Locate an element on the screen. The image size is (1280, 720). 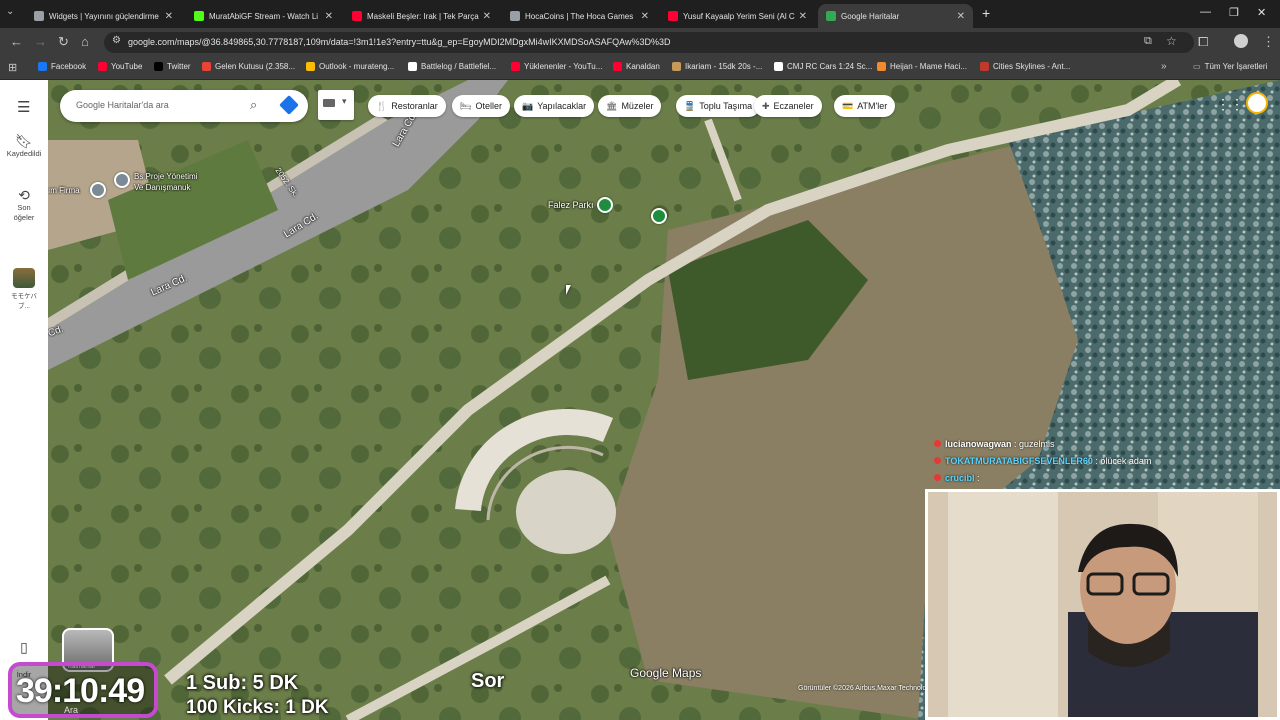
close-window-button: ✕ is located at coordinates (1261, 12).